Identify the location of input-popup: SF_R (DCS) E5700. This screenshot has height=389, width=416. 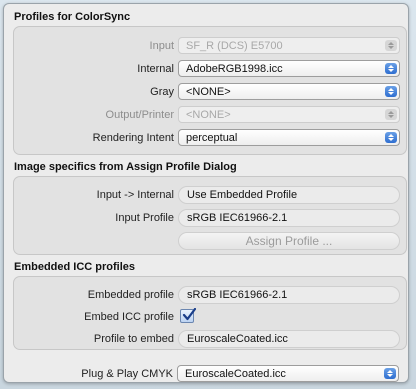
(289, 45).